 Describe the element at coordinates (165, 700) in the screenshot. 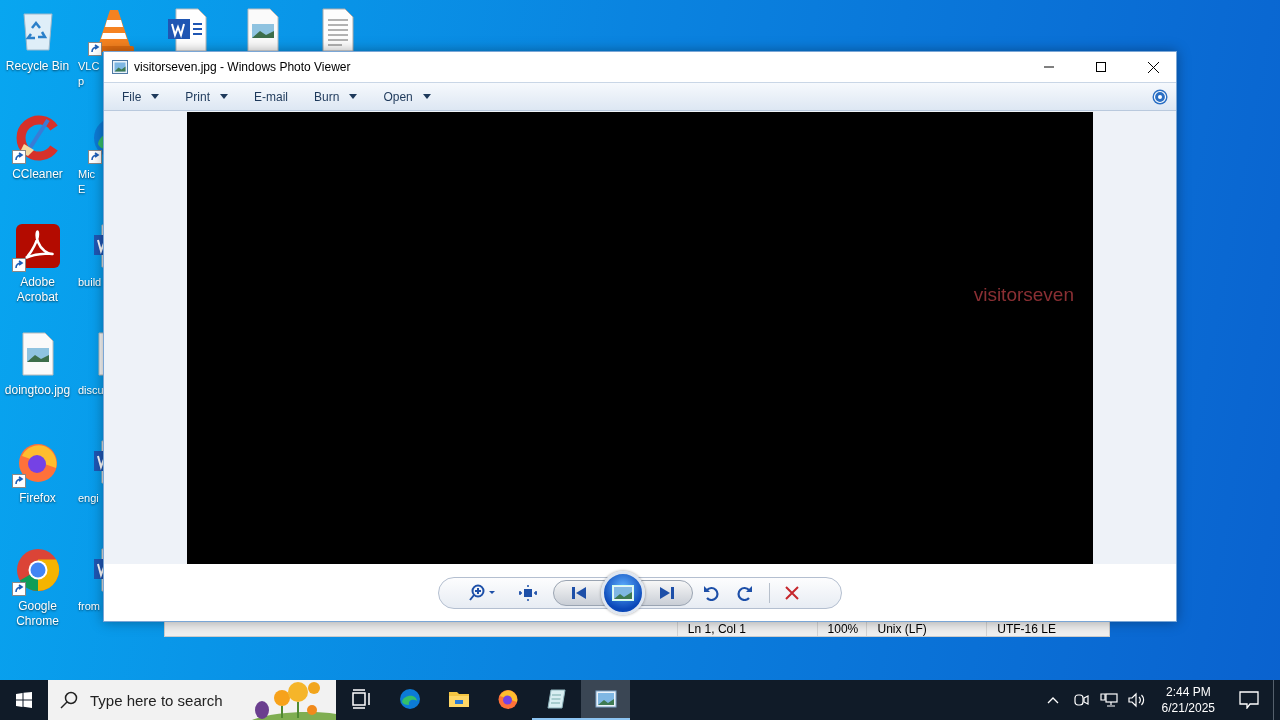

I see `search-field: Type here to search` at that location.